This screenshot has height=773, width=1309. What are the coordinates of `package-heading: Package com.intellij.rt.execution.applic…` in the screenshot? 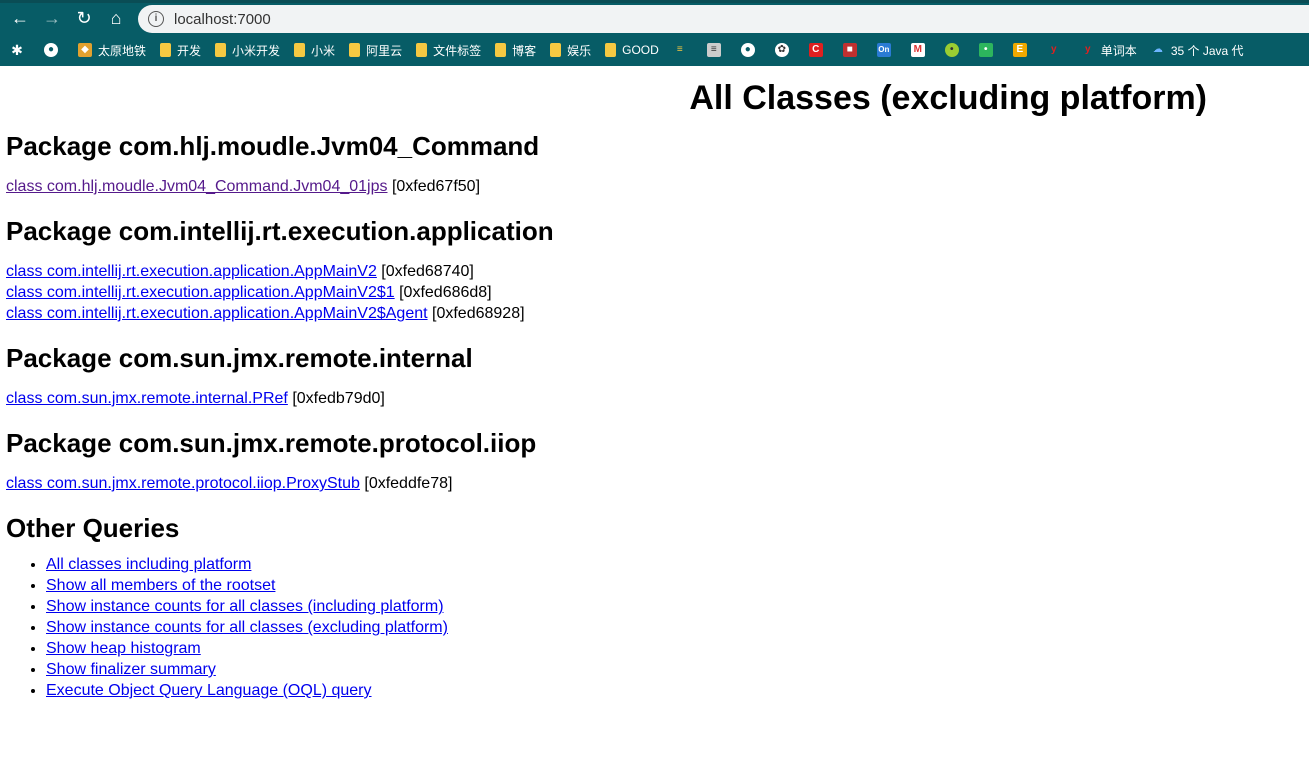 It's located at (280, 231).